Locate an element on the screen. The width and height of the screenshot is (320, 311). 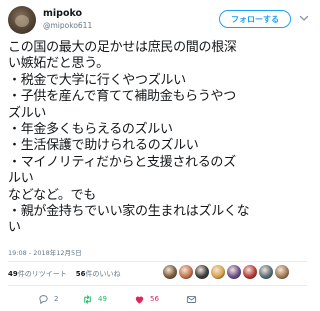
like-label: 件のいいね is located at coordinates (103, 274).